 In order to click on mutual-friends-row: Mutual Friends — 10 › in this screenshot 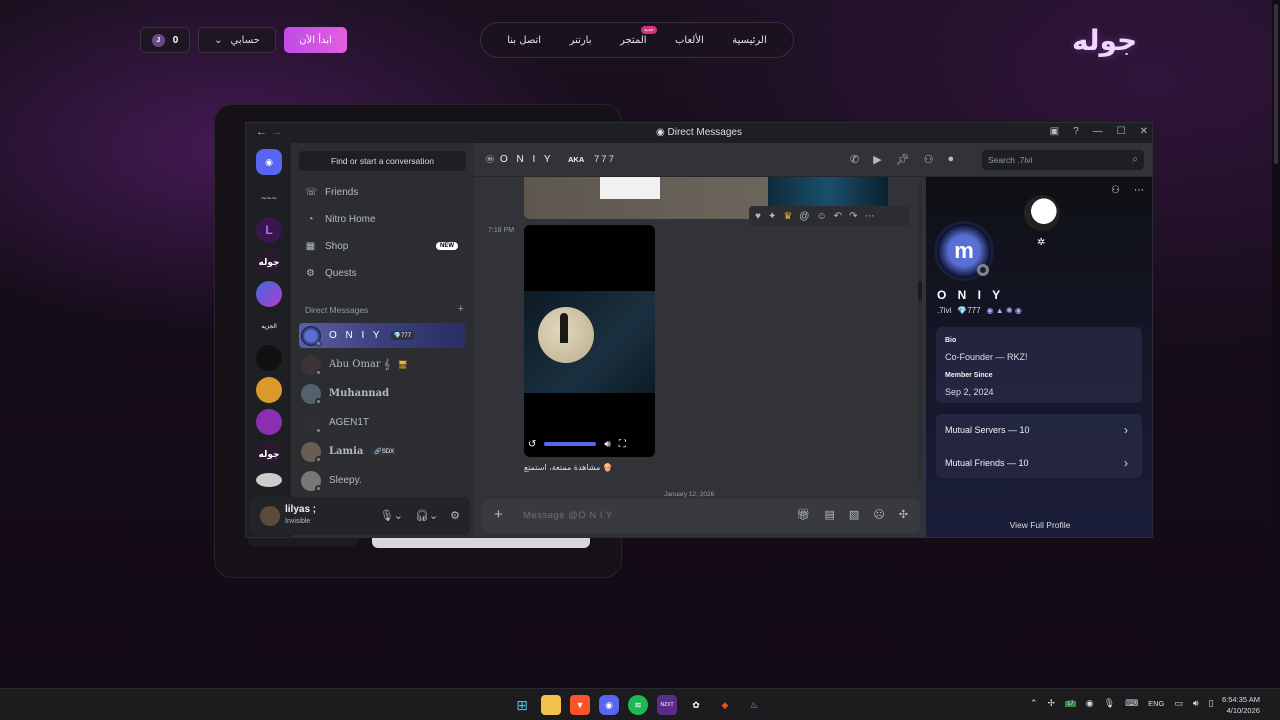, I will do `click(1039, 463)`.